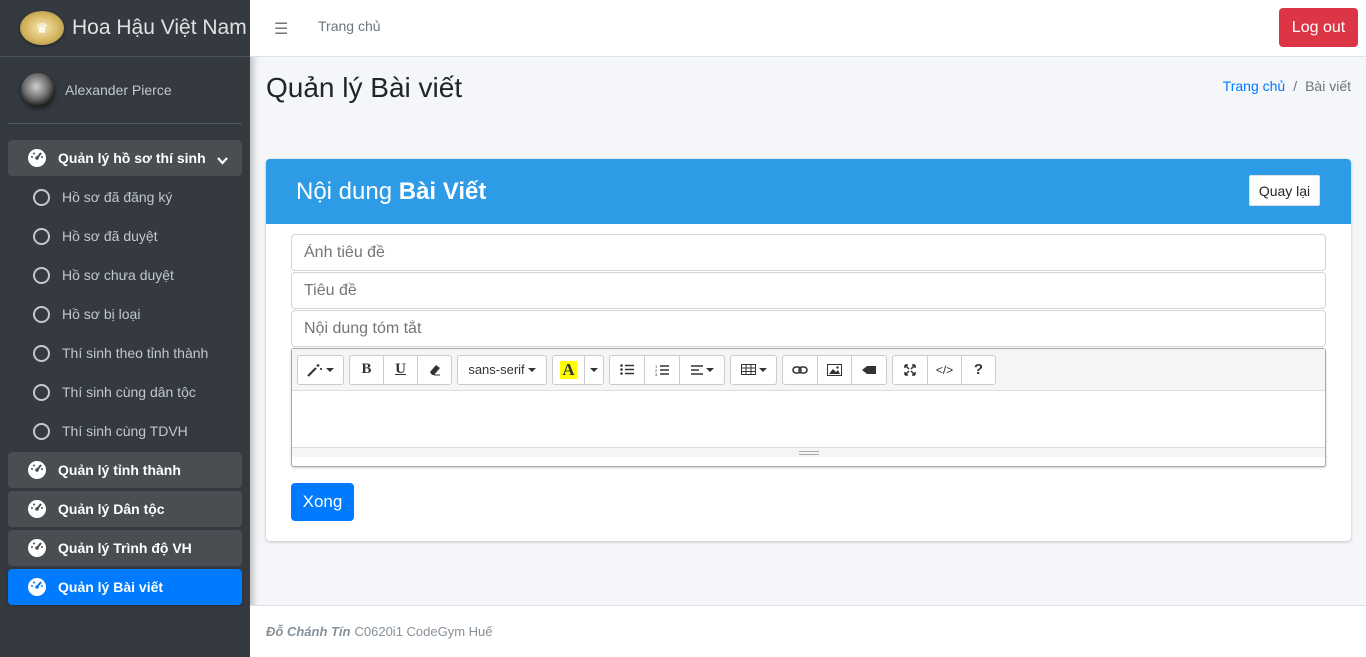 The height and width of the screenshot is (657, 1366). I want to click on chevron-down-icon, so click(222, 160).